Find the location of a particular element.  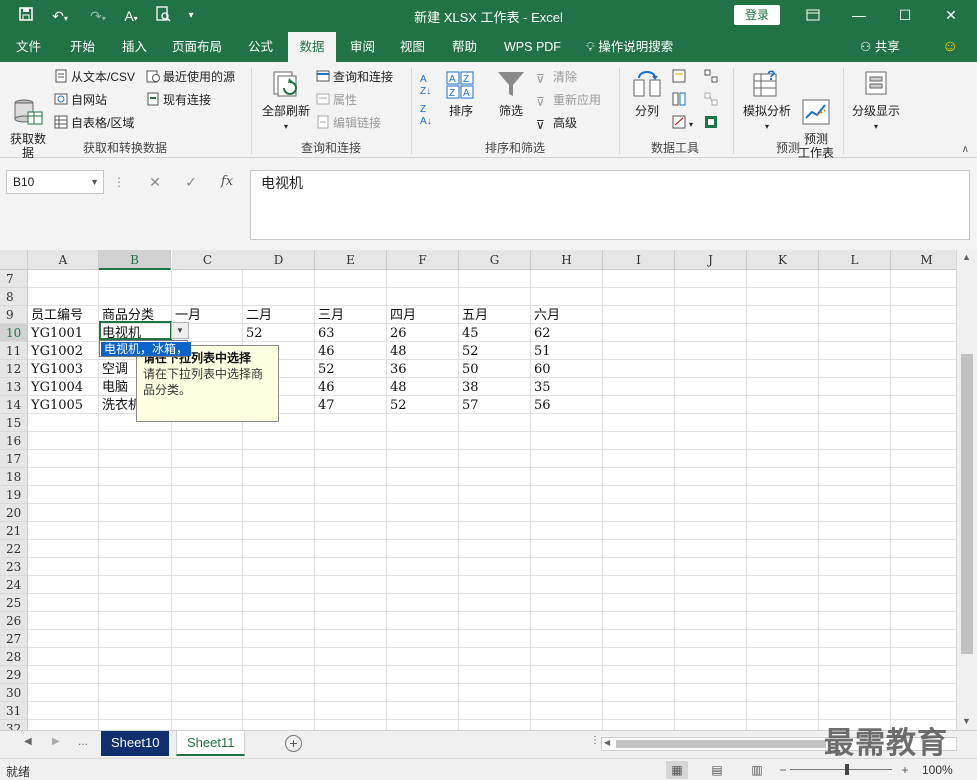

scroll-left-icon: ◀ is located at coordinates (607, 742).